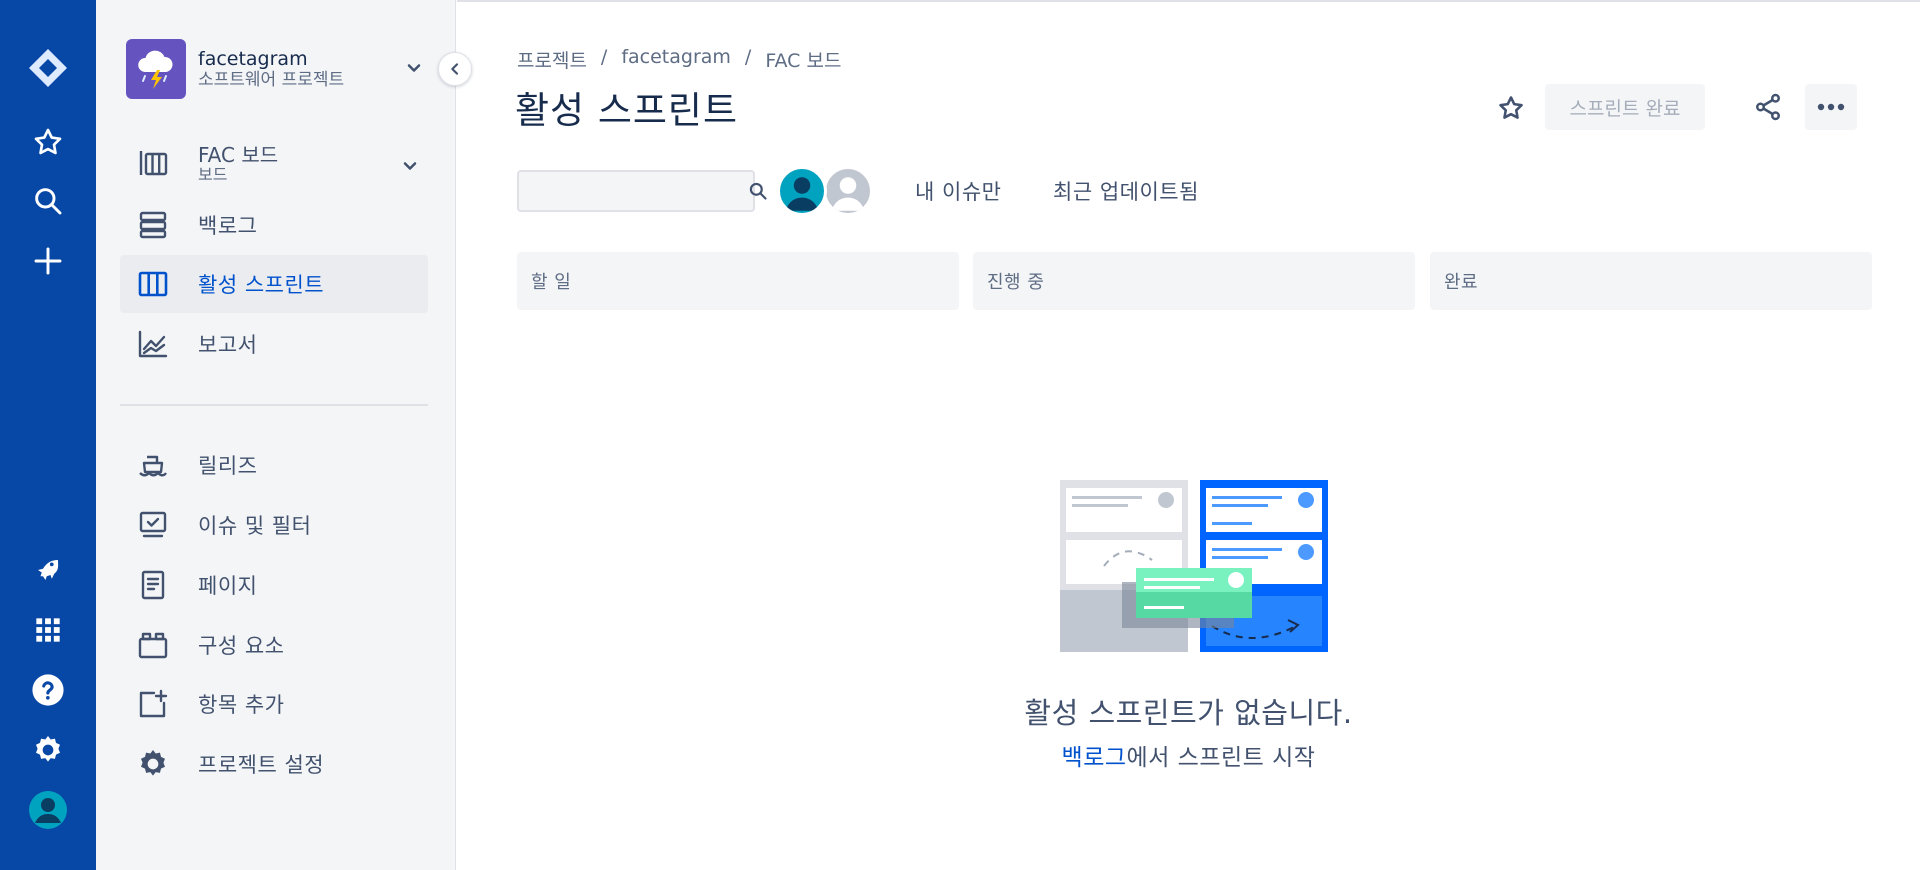  I want to click on add-item-icon, so click(153, 704).